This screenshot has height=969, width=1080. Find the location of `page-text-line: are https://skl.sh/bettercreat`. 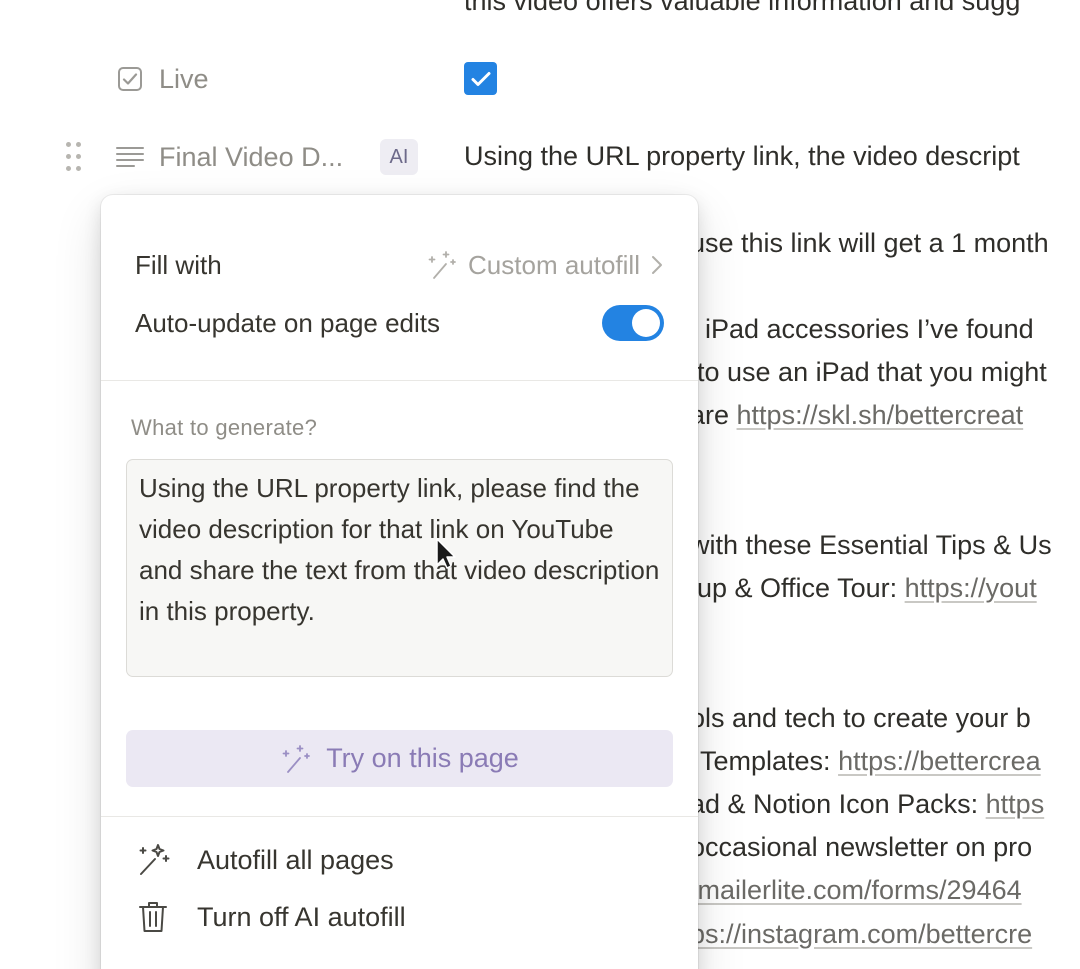

page-text-line: are https://skl.sh/bettercreat is located at coordinates (856, 415).